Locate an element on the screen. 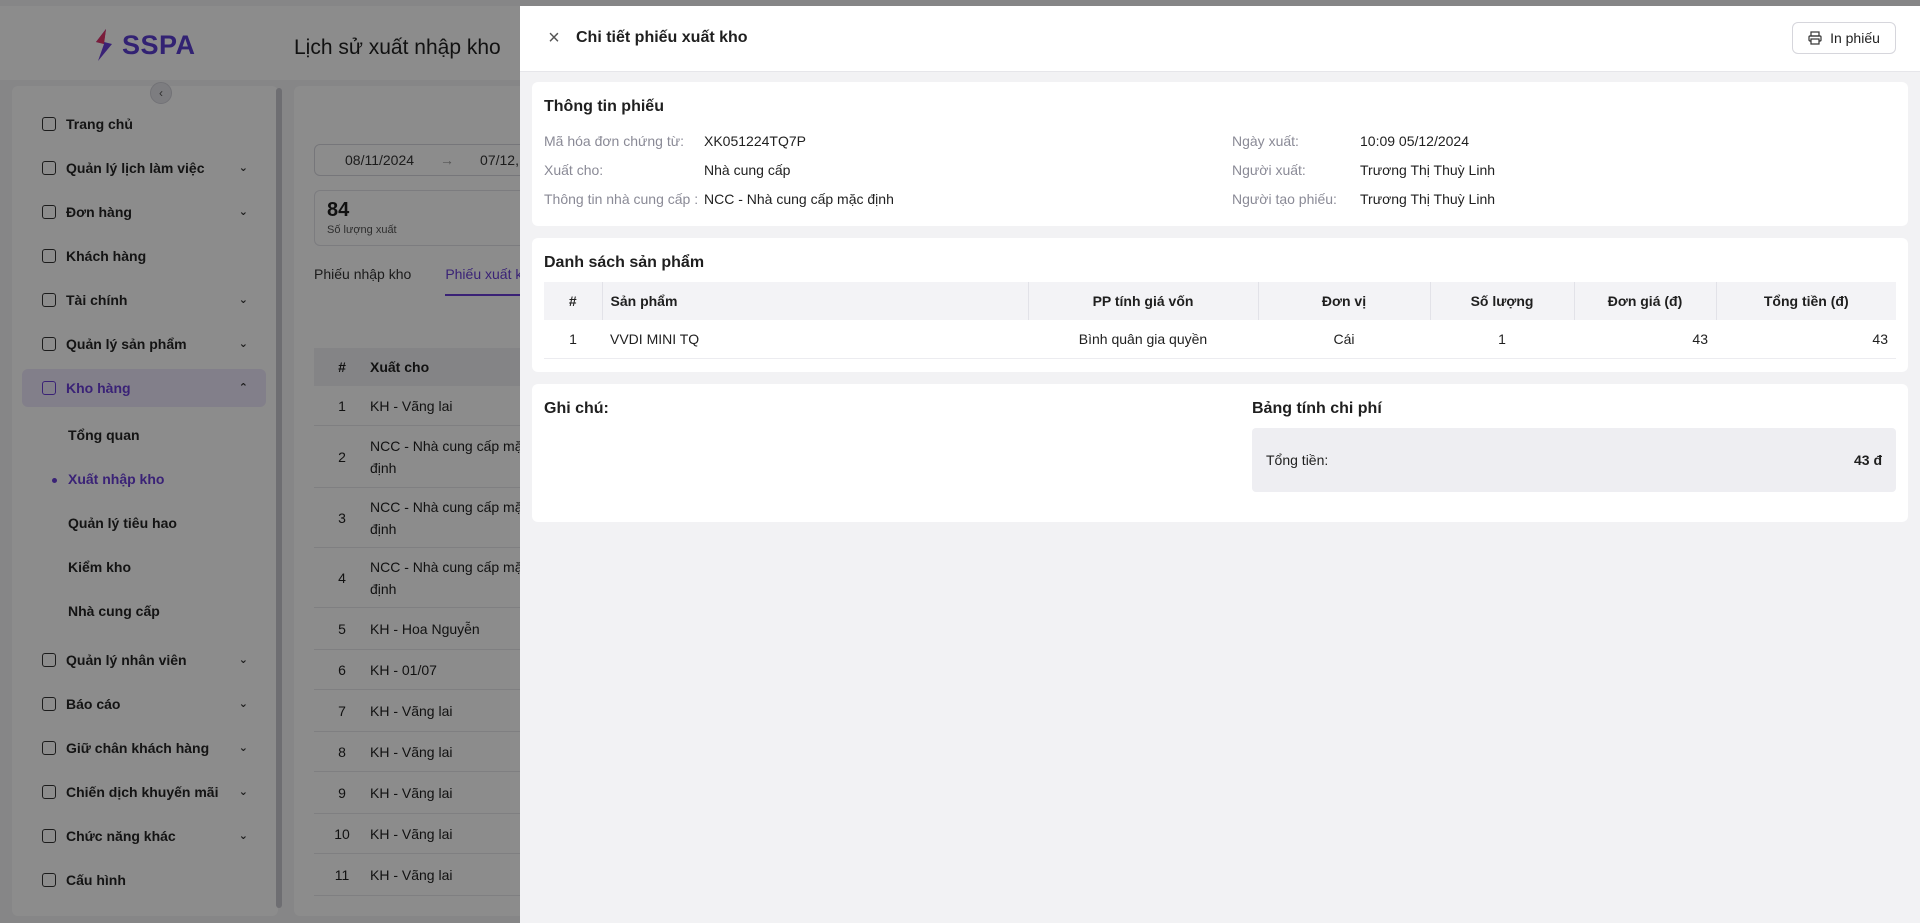  info-value: NCC - Nhà cung cấp mặc định is located at coordinates (799, 199).